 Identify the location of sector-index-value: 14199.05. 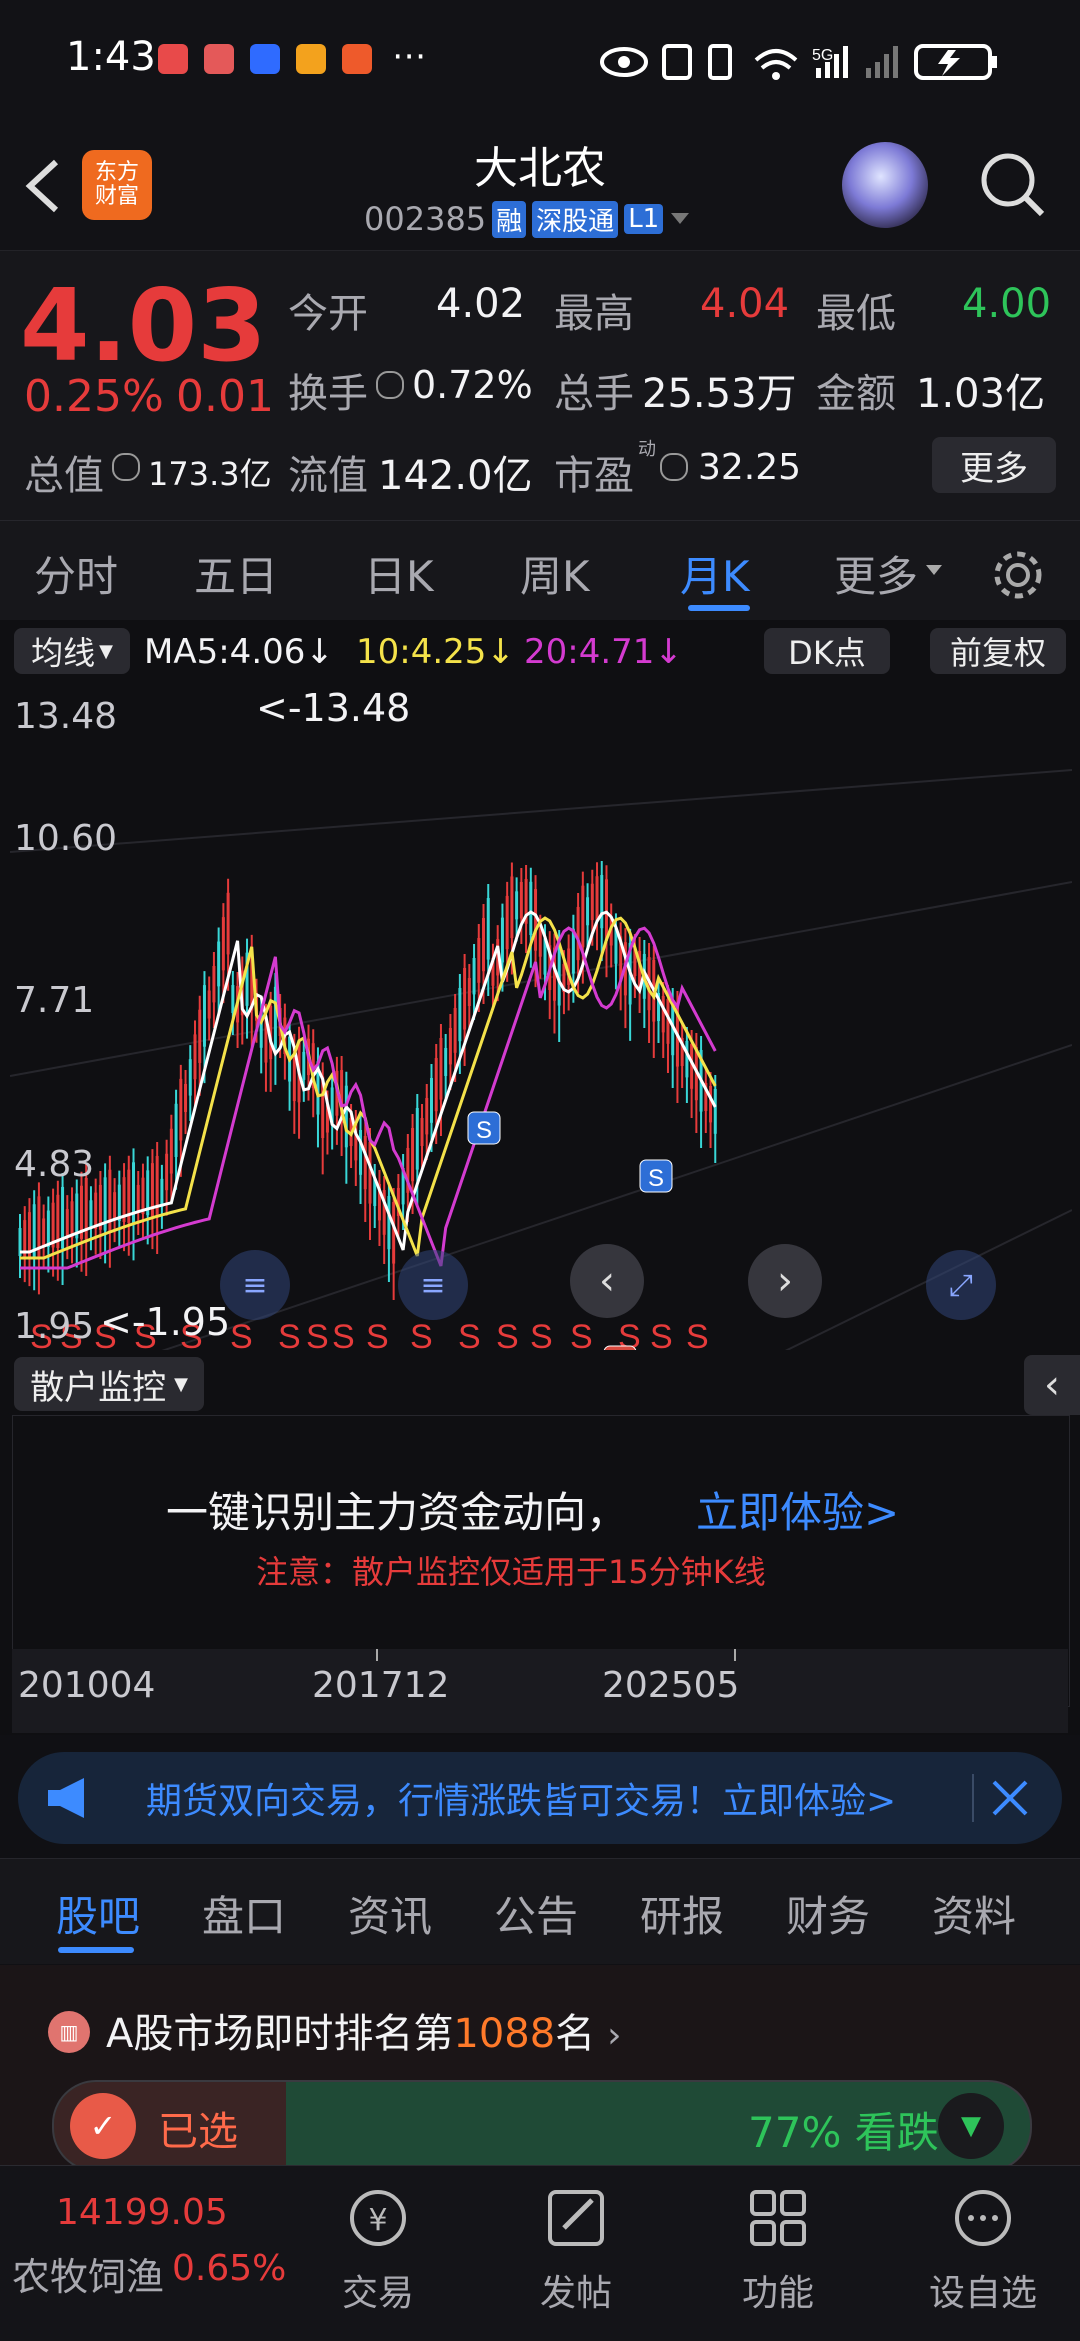
(142, 2212).